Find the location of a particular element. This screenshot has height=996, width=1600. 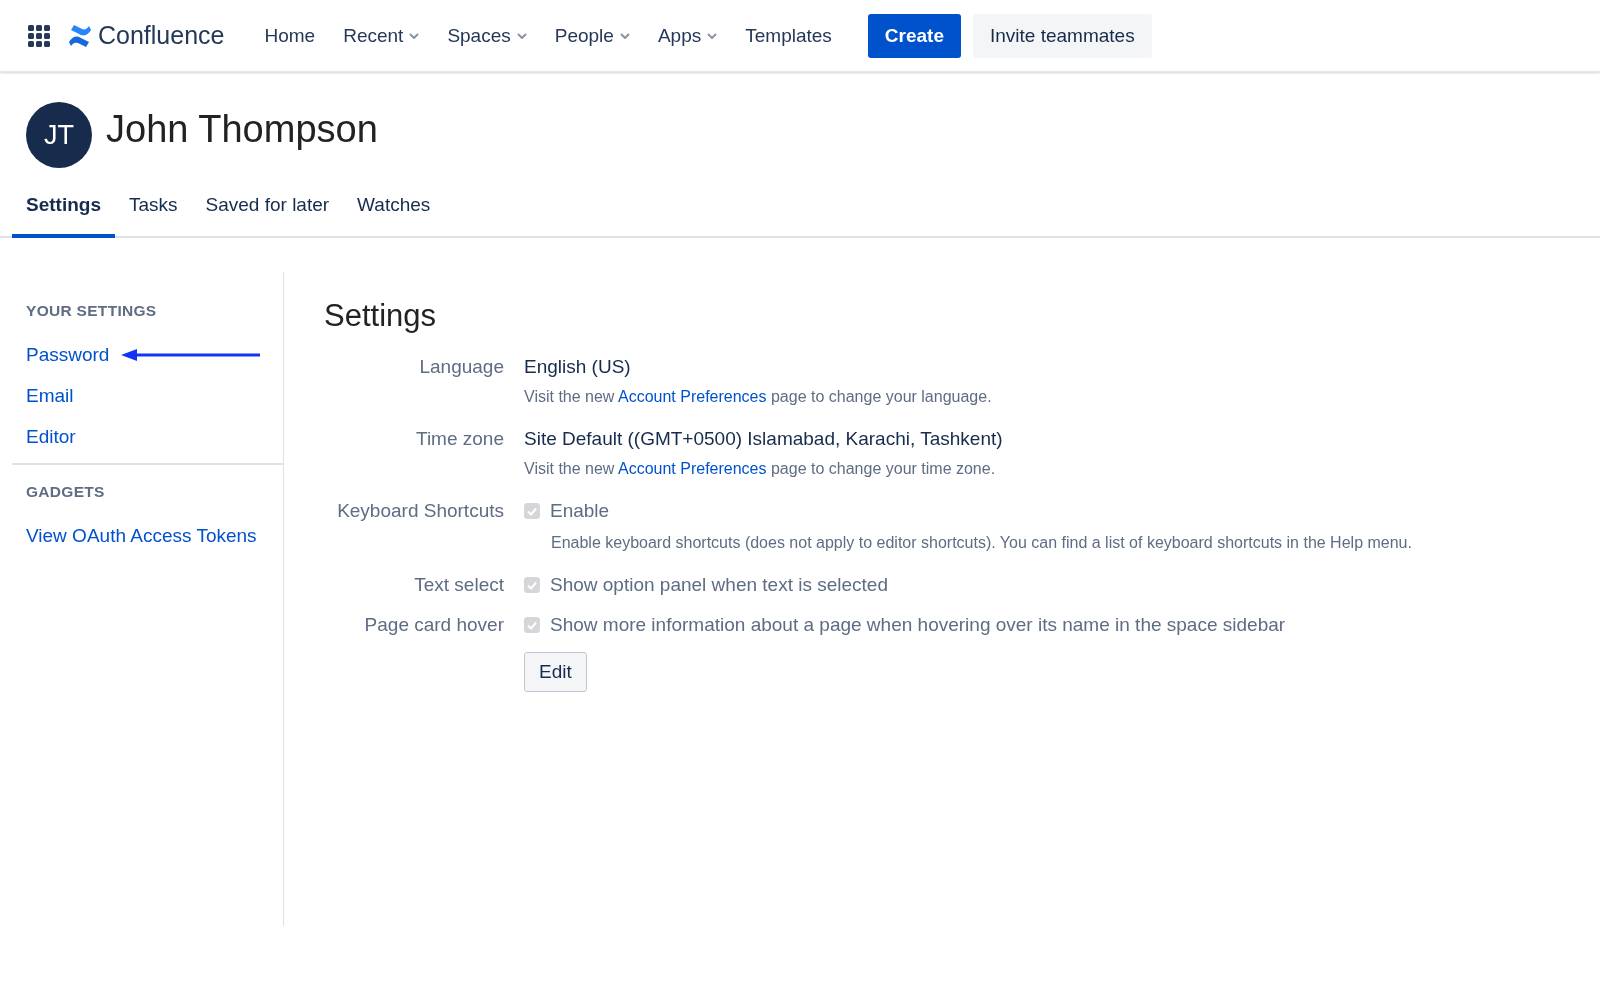

confluence-logo-icon is located at coordinates (80, 35).